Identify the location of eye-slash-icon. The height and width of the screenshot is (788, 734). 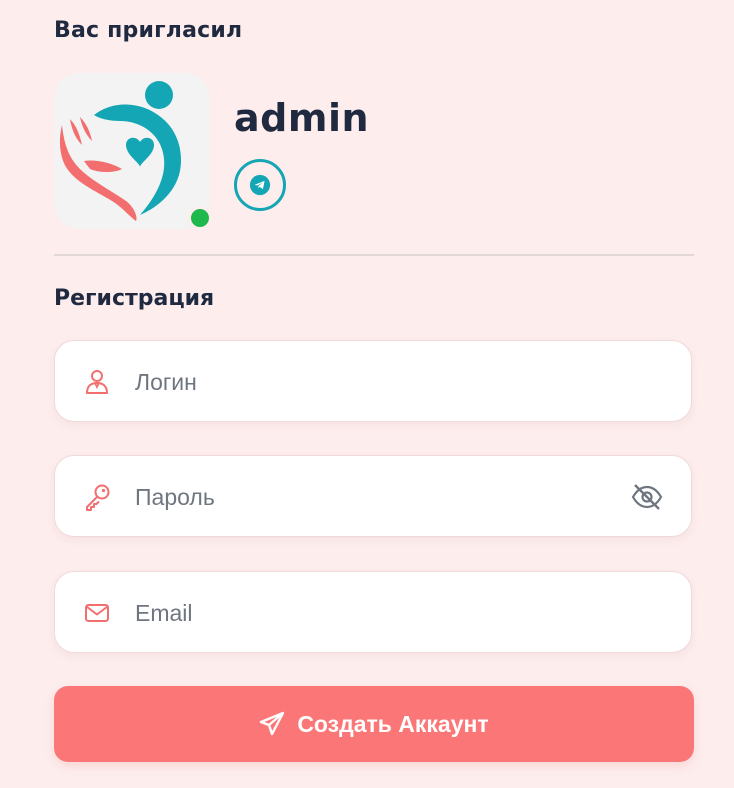
(647, 497).